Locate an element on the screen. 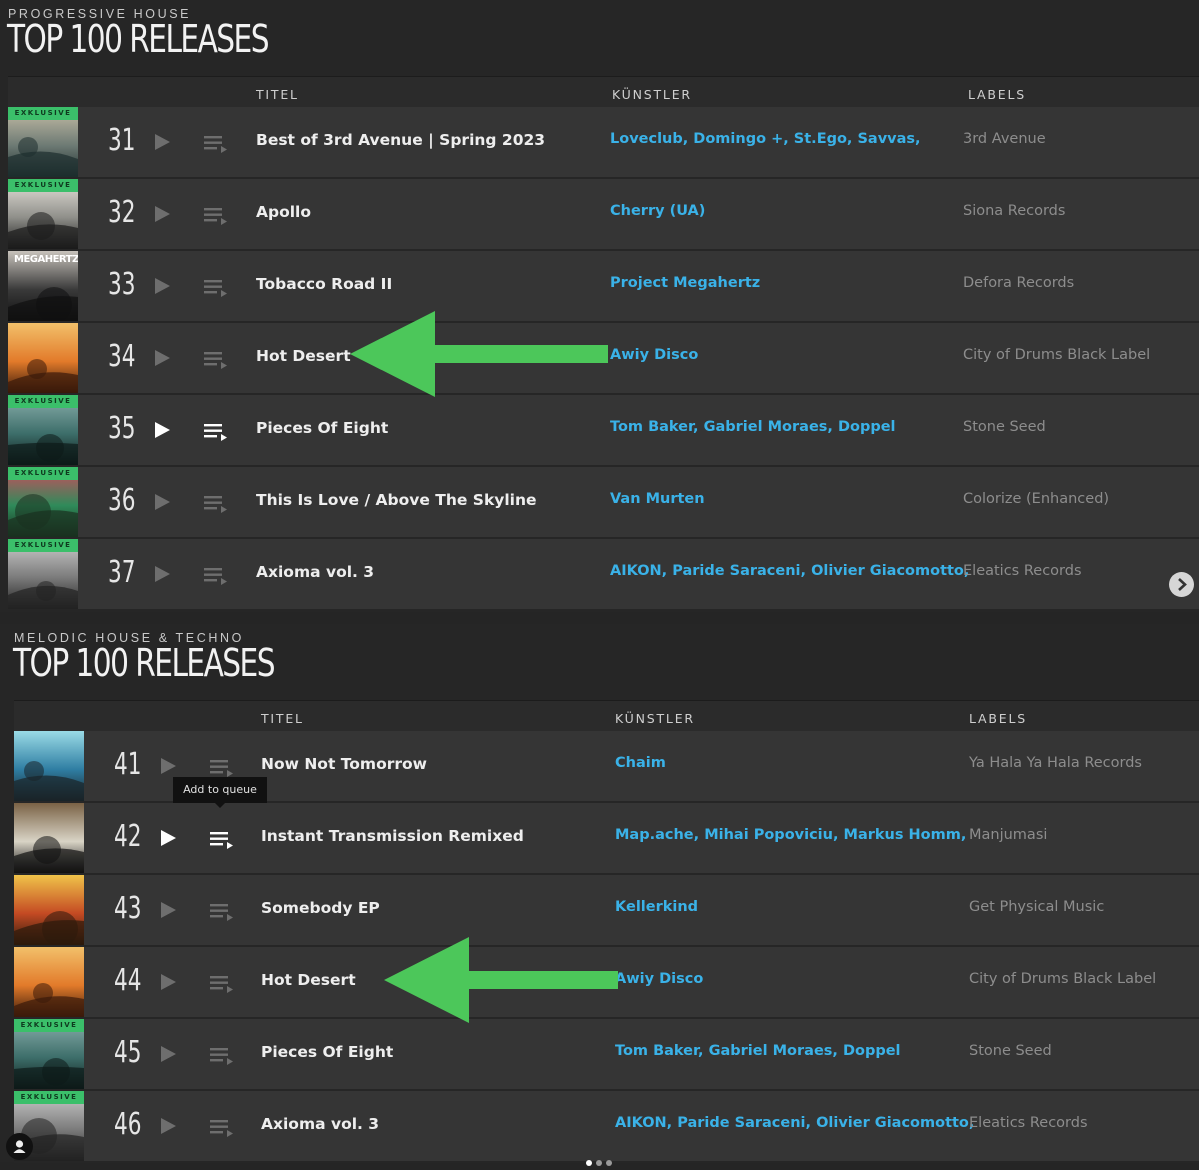 This screenshot has height=1170, width=1199. release-label: Defora Records is located at coordinates (1018, 283).